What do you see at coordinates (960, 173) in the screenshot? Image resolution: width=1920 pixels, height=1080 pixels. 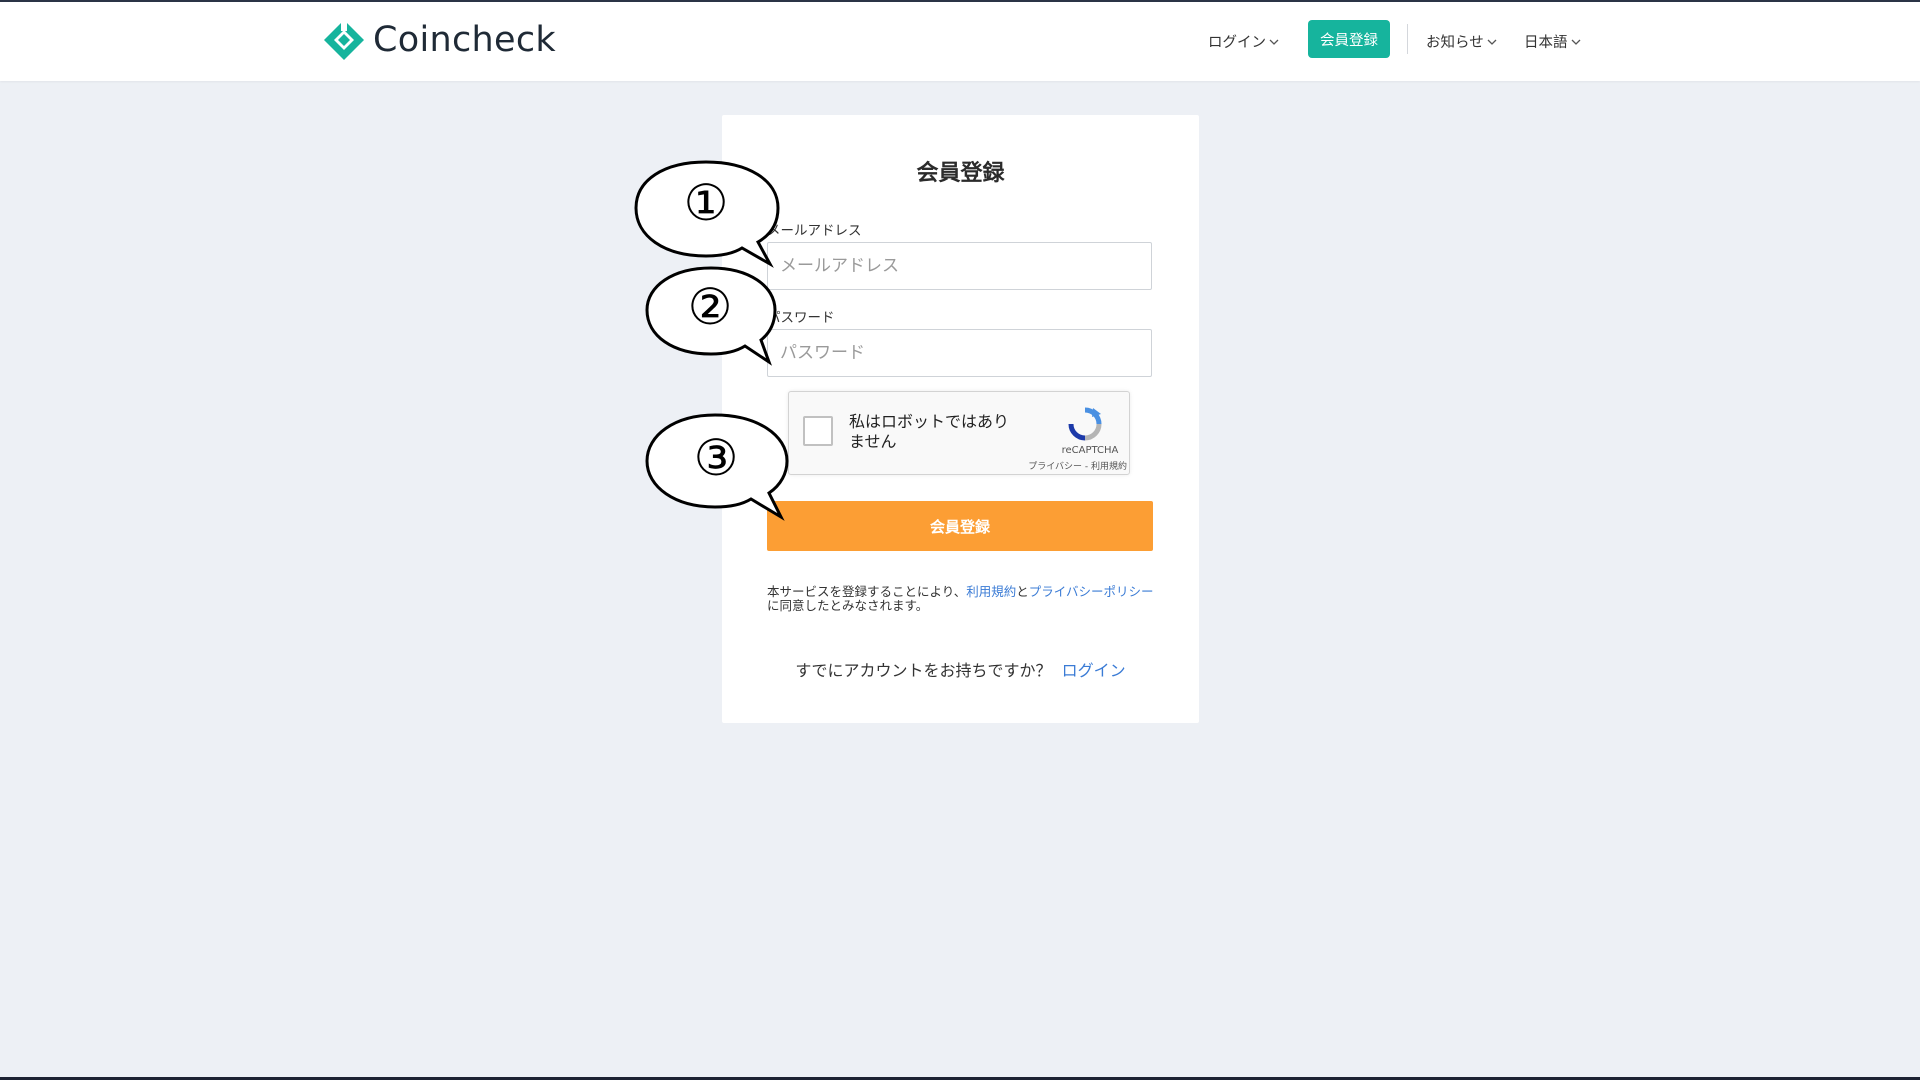 I see `page-title: 会員登録` at bounding box center [960, 173].